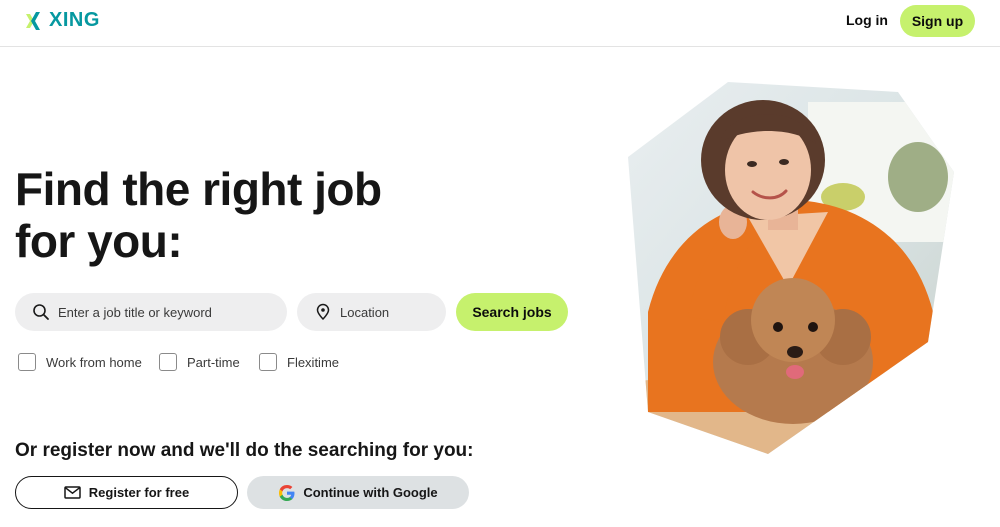 The height and width of the screenshot is (527, 1000). Describe the element at coordinates (74, 20) in the screenshot. I see `brand-name: XING` at that location.